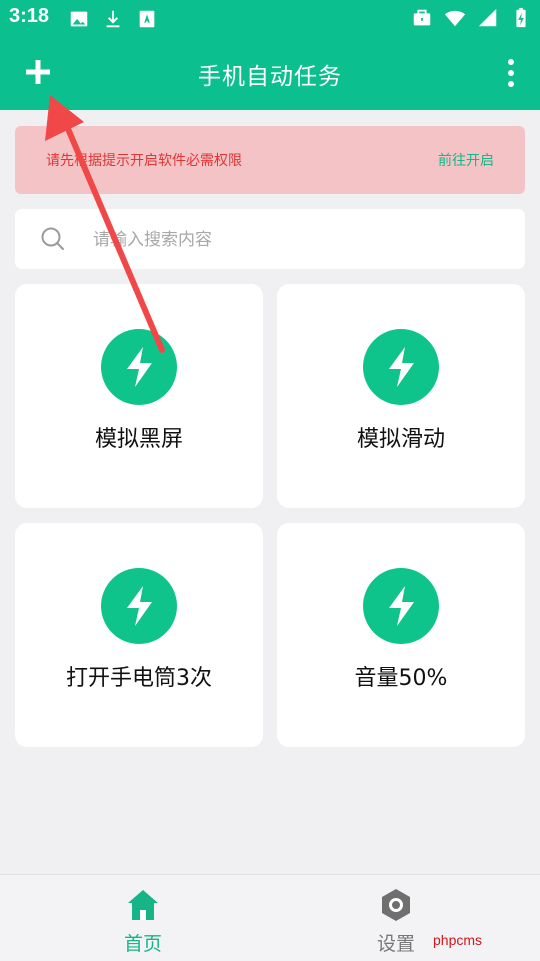  Describe the element at coordinates (143, 905) in the screenshot. I see `home-icon` at that location.